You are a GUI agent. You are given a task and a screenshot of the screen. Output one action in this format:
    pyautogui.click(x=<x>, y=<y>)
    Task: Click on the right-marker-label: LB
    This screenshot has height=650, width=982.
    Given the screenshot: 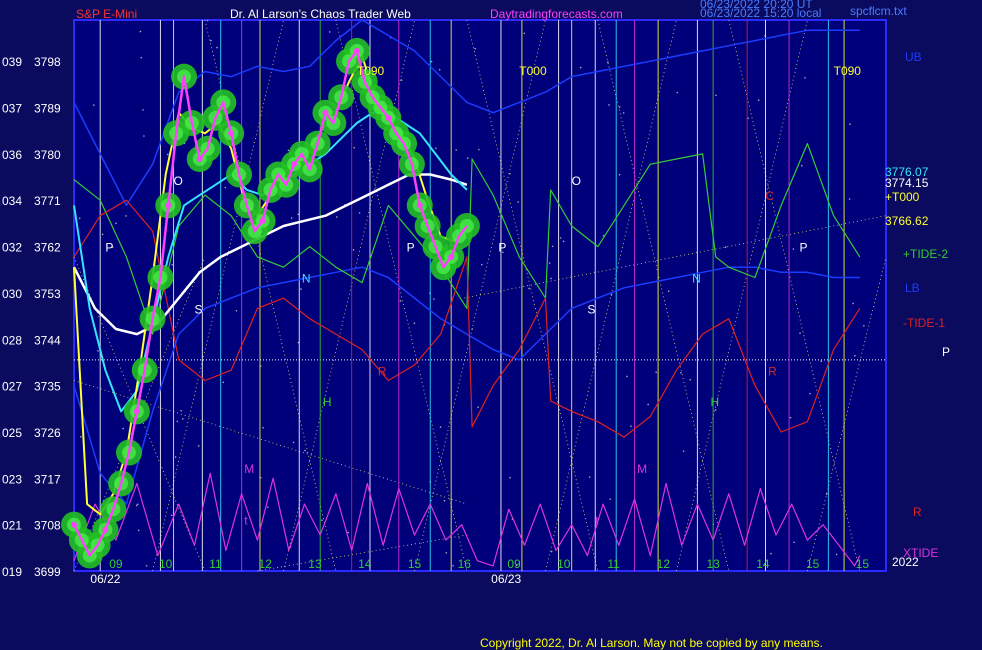 What is the action you would take?
    pyautogui.click(x=912, y=288)
    